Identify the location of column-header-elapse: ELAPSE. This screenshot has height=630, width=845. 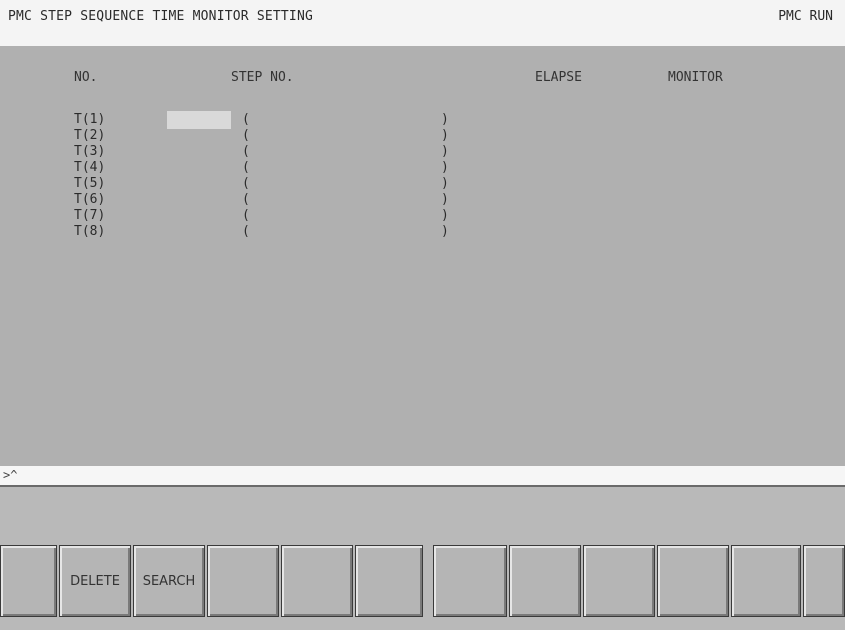
(558, 77).